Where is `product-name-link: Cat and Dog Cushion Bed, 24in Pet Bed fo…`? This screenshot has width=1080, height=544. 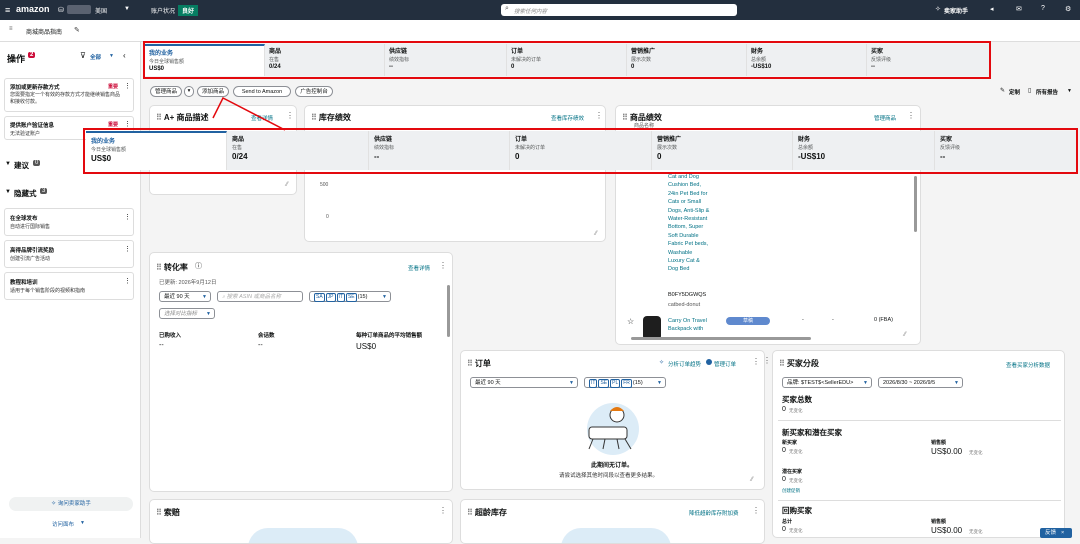
product-name-link: Cat and Dog Cushion Bed, 24in Pet Bed fo… is located at coordinates (689, 223).